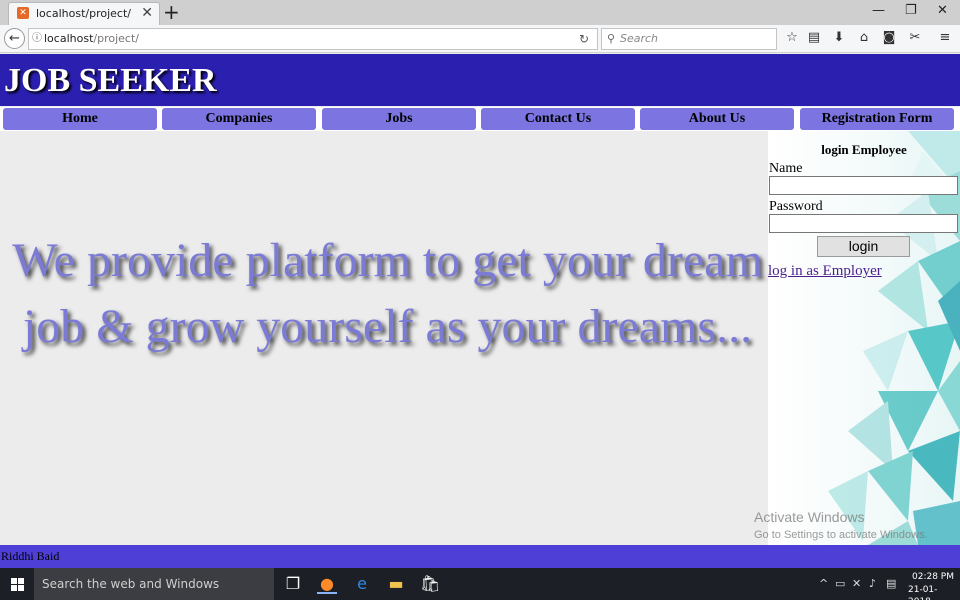 This screenshot has width=960, height=600. What do you see at coordinates (480, 80) in the screenshot?
I see `site-header: JOB SEEKER` at bounding box center [480, 80].